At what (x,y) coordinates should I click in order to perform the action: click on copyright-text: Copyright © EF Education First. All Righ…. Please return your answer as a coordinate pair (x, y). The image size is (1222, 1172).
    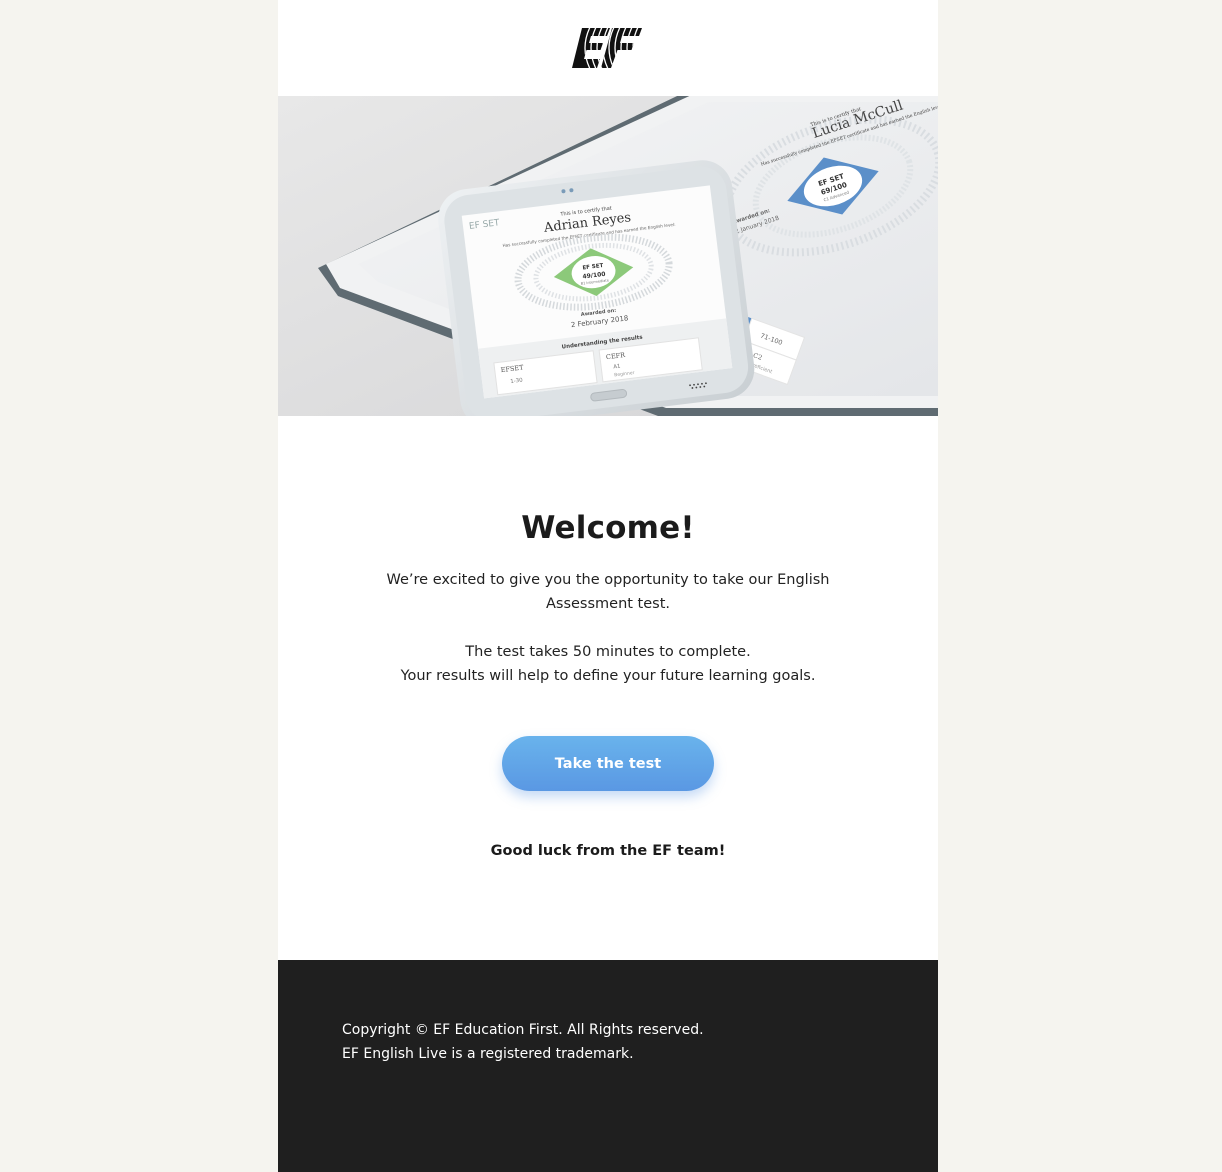
    Looking at the image, I should click on (523, 1042).